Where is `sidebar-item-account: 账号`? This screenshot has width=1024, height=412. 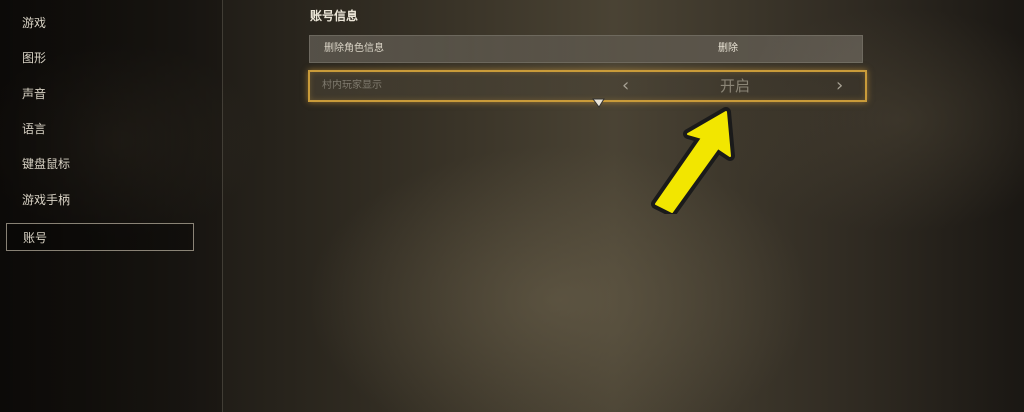 sidebar-item-account: 账号 is located at coordinates (100, 237).